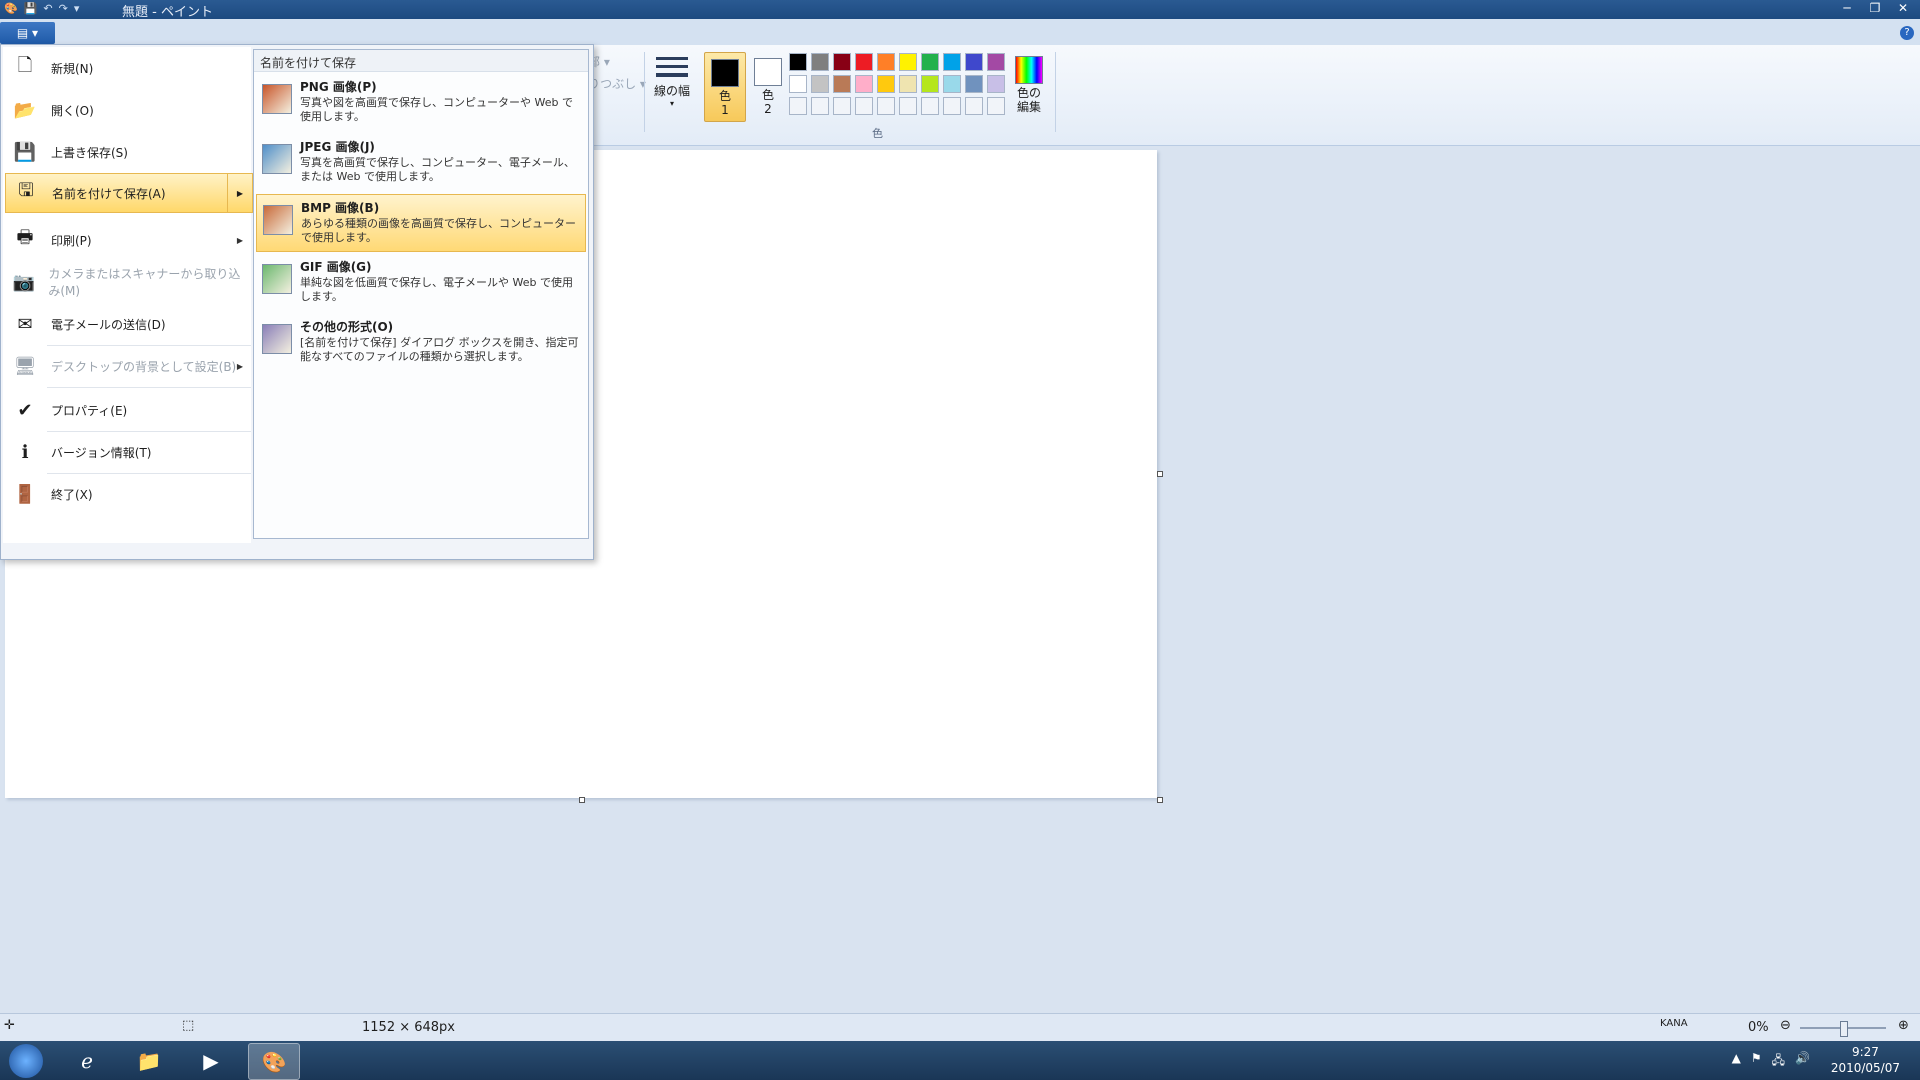  What do you see at coordinates (1865, 1060) in the screenshot?
I see `clock: 9:27 2010/05/07` at bounding box center [1865, 1060].